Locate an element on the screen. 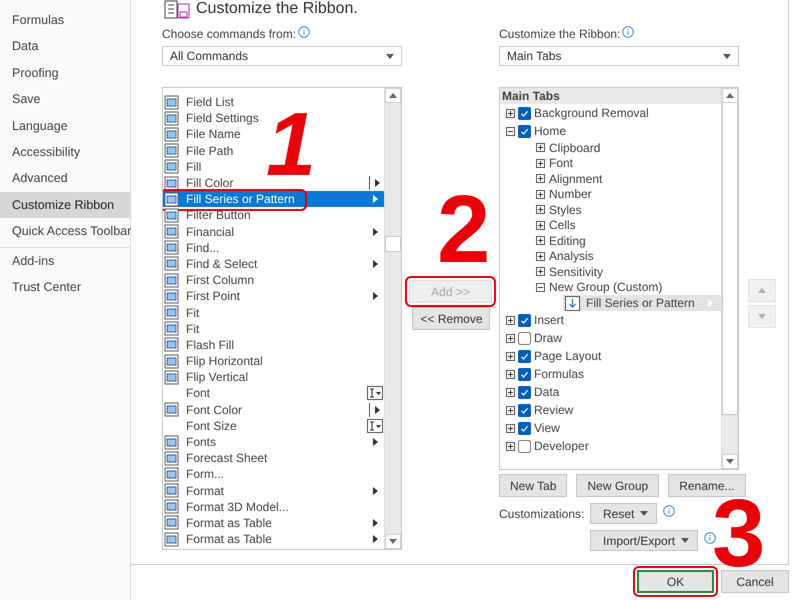 The image size is (800, 600). command-item: Find & Select is located at coordinates (273, 264).